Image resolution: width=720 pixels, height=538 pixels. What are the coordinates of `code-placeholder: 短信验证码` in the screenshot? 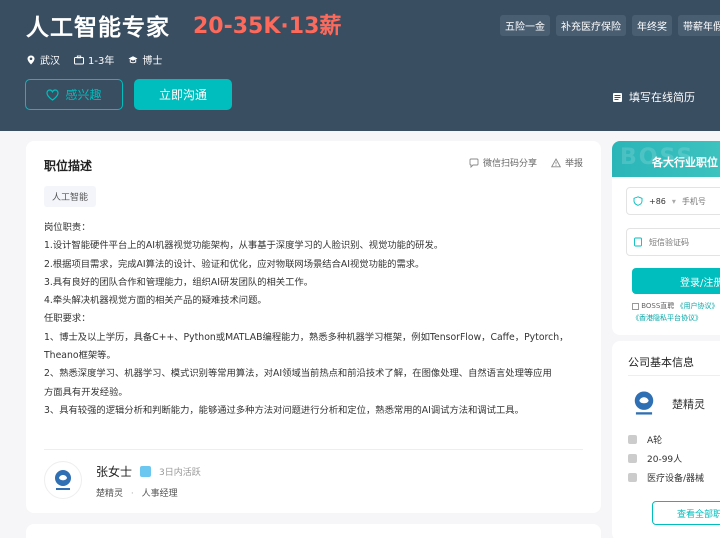 It's located at (669, 242).